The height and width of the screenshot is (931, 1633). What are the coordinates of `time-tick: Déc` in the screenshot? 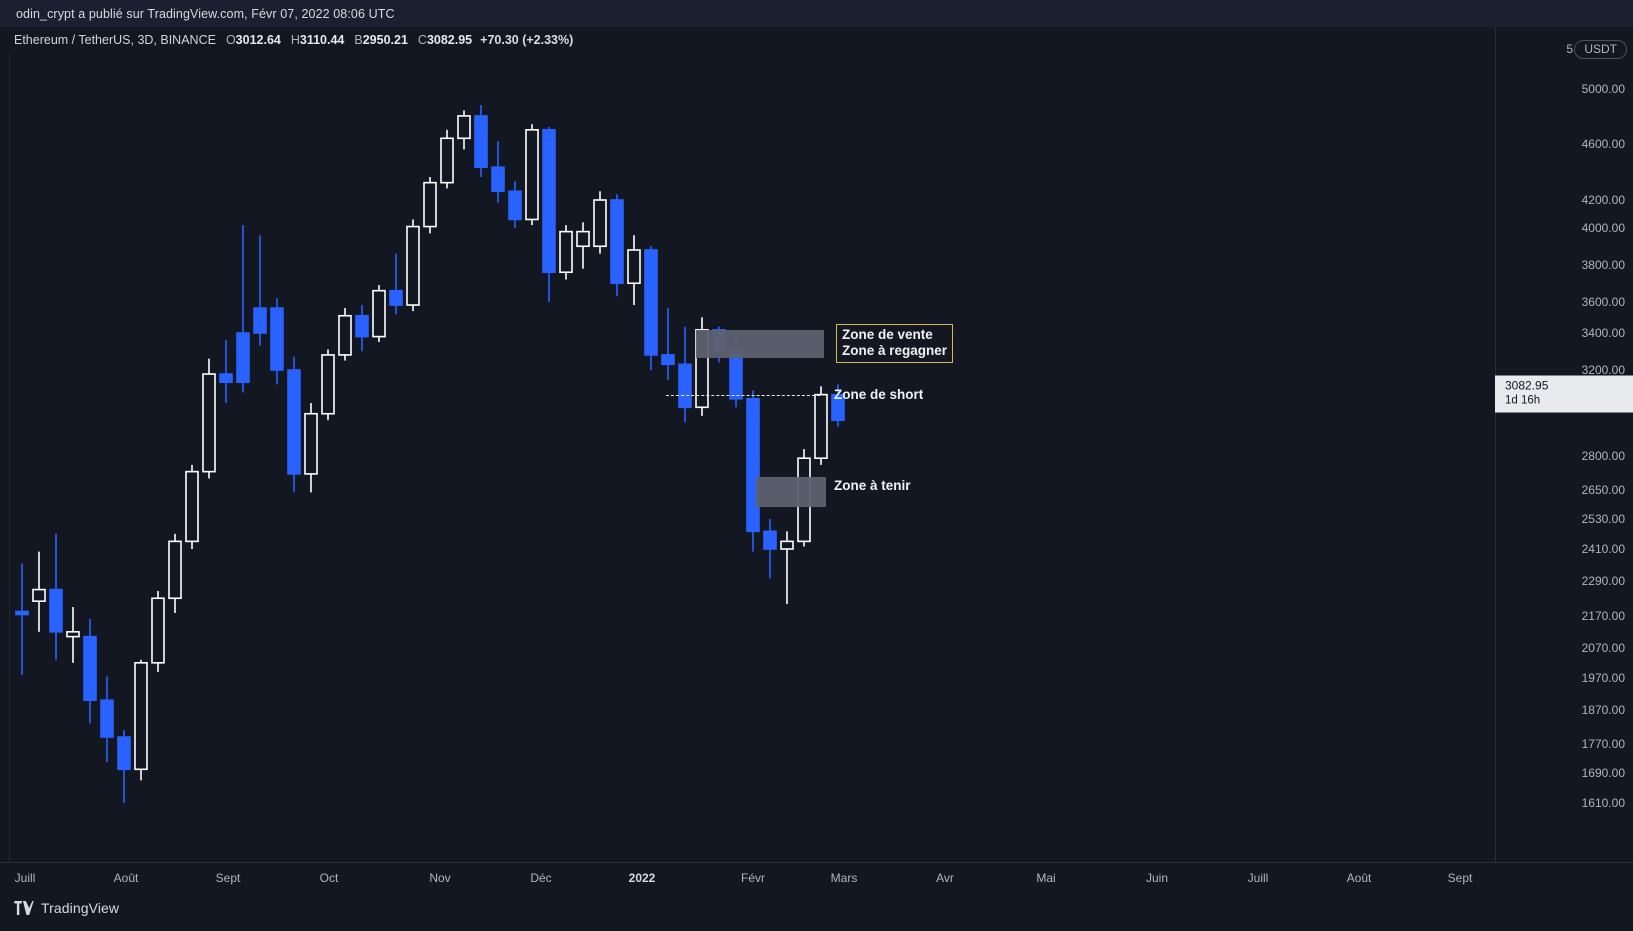 It's located at (541, 878).